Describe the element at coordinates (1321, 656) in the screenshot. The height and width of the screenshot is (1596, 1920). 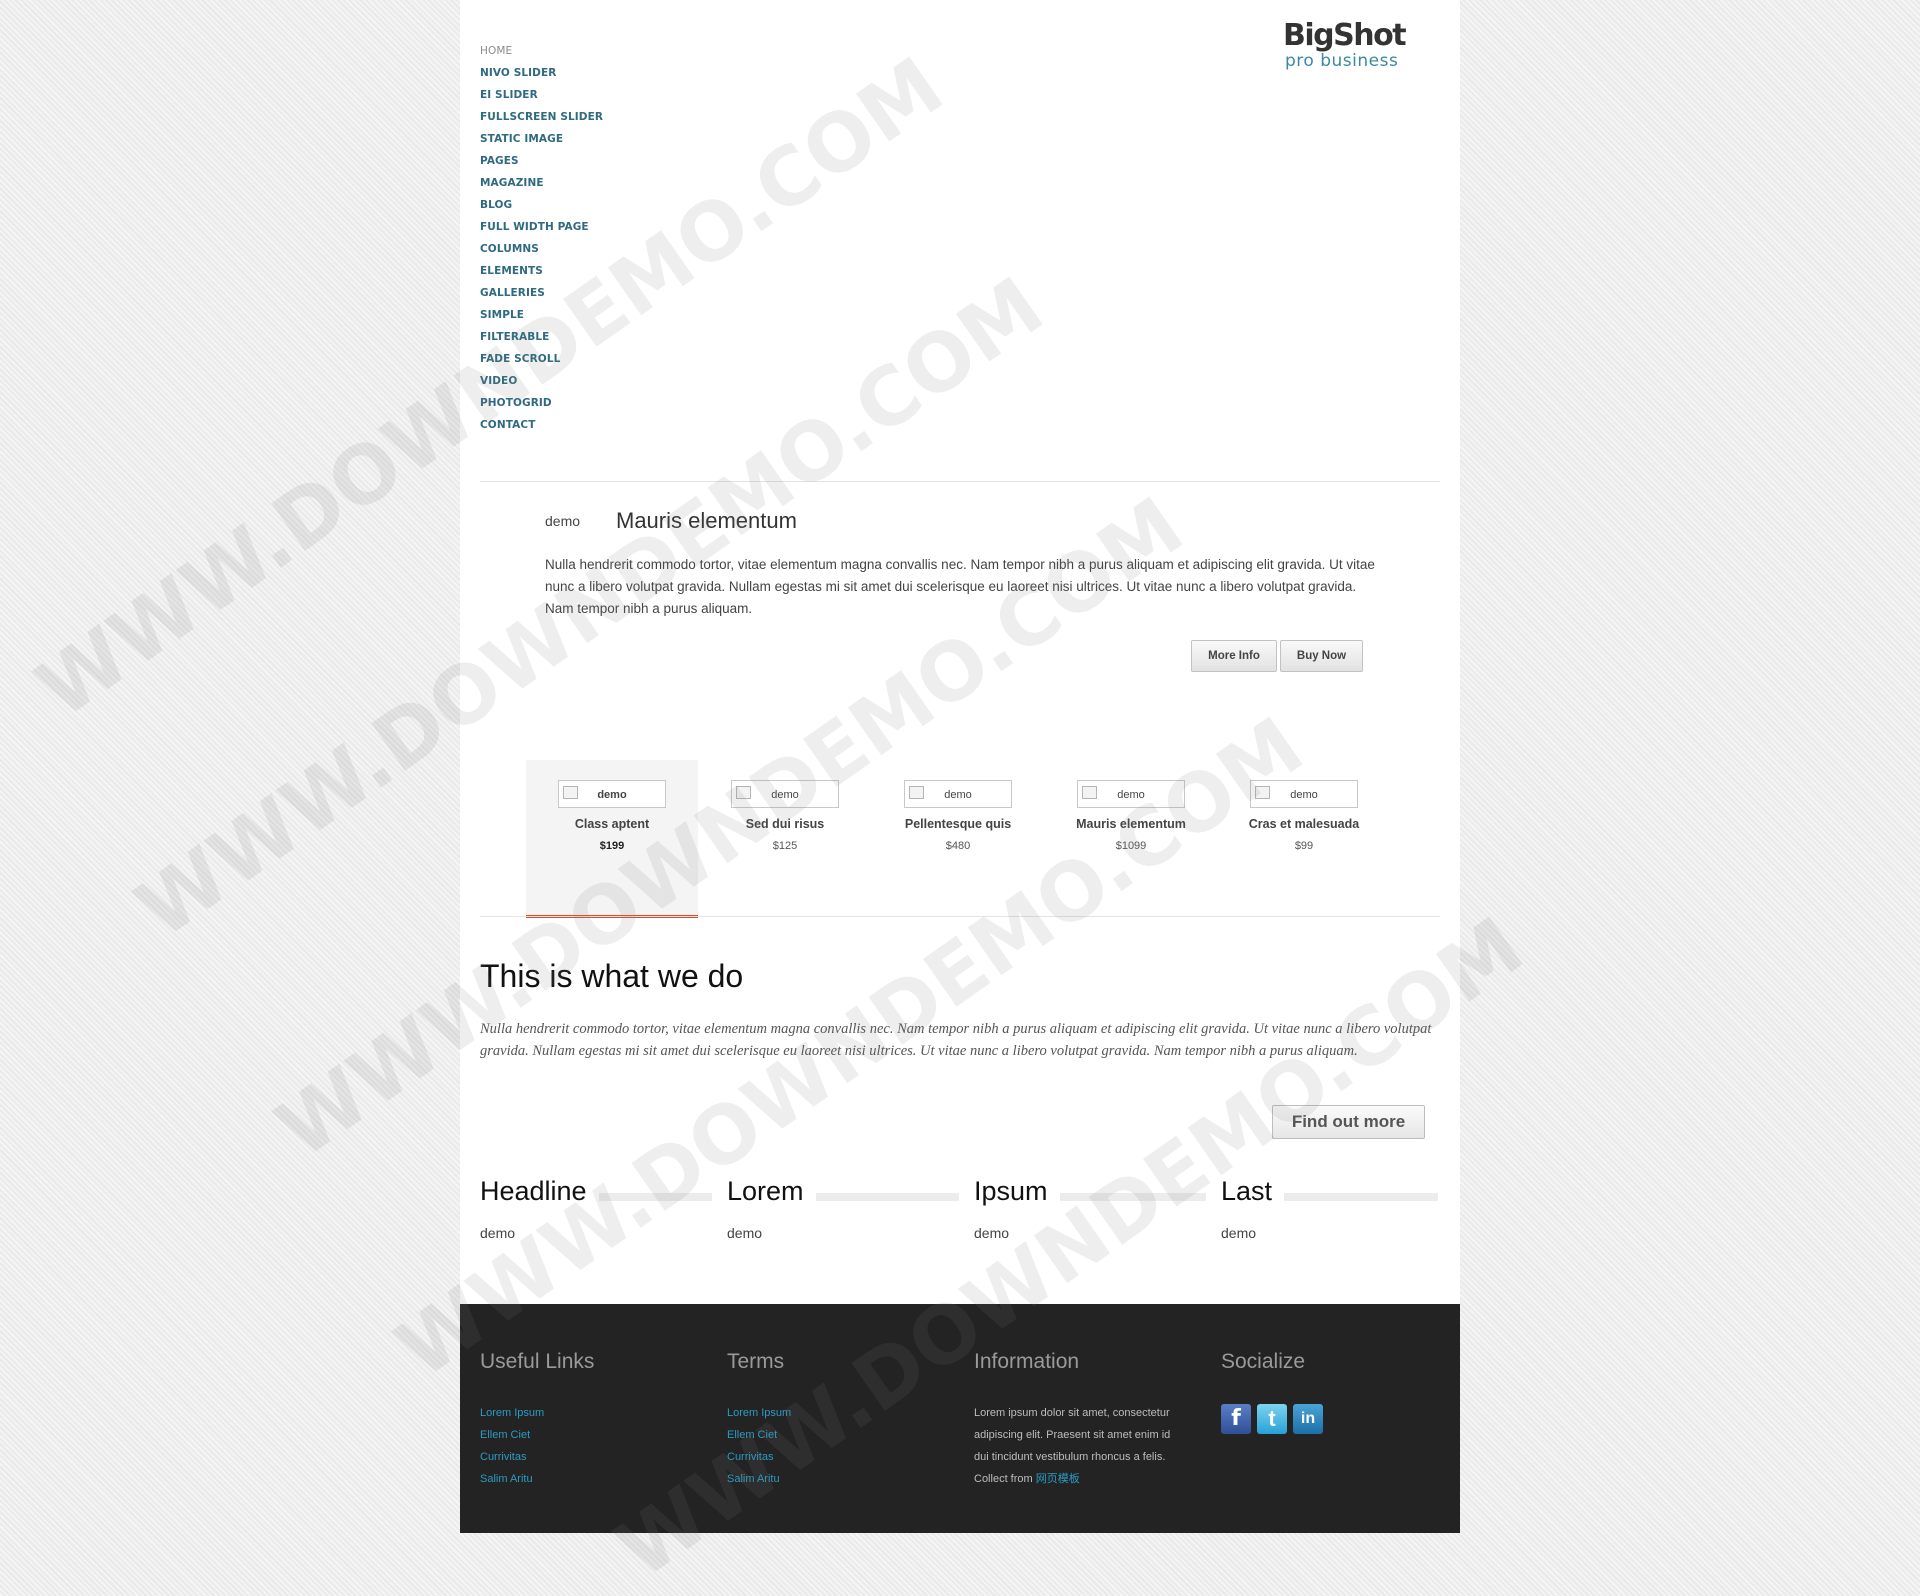
I see `buy-now-button: Buy Now` at that location.